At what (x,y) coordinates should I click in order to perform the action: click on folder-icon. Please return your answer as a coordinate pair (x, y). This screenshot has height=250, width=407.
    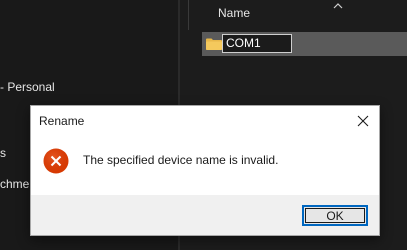
    Looking at the image, I should click on (214, 43).